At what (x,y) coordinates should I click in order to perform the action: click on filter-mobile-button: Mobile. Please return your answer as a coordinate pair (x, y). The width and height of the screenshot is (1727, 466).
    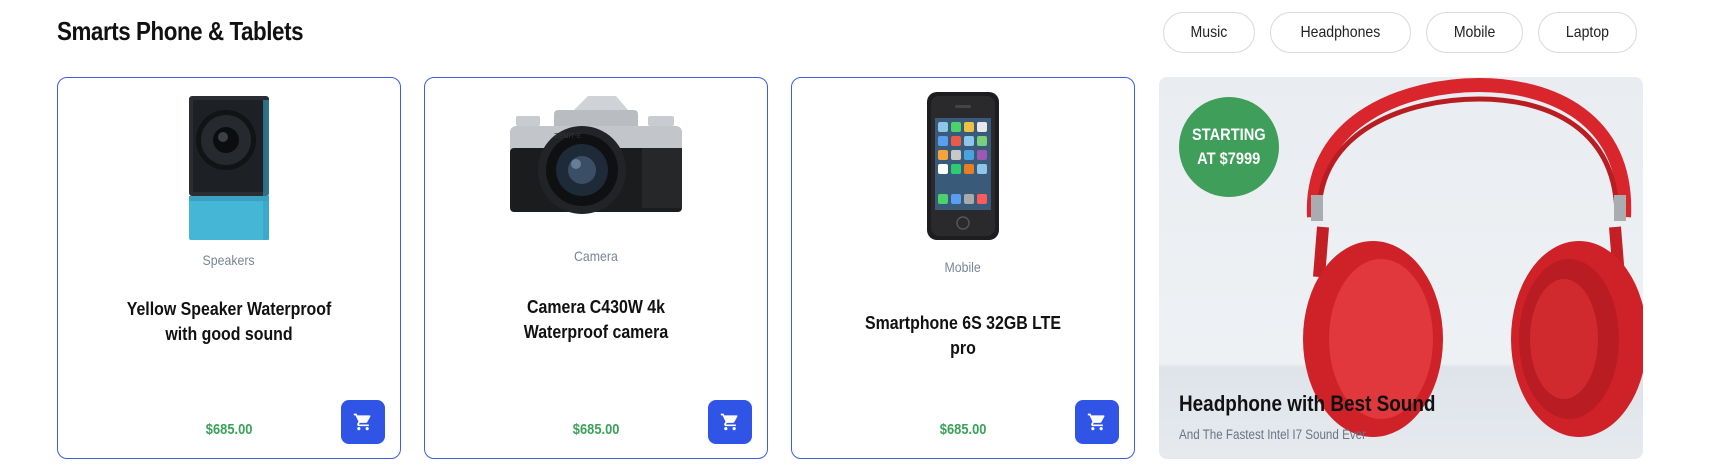
    Looking at the image, I should click on (1474, 32).